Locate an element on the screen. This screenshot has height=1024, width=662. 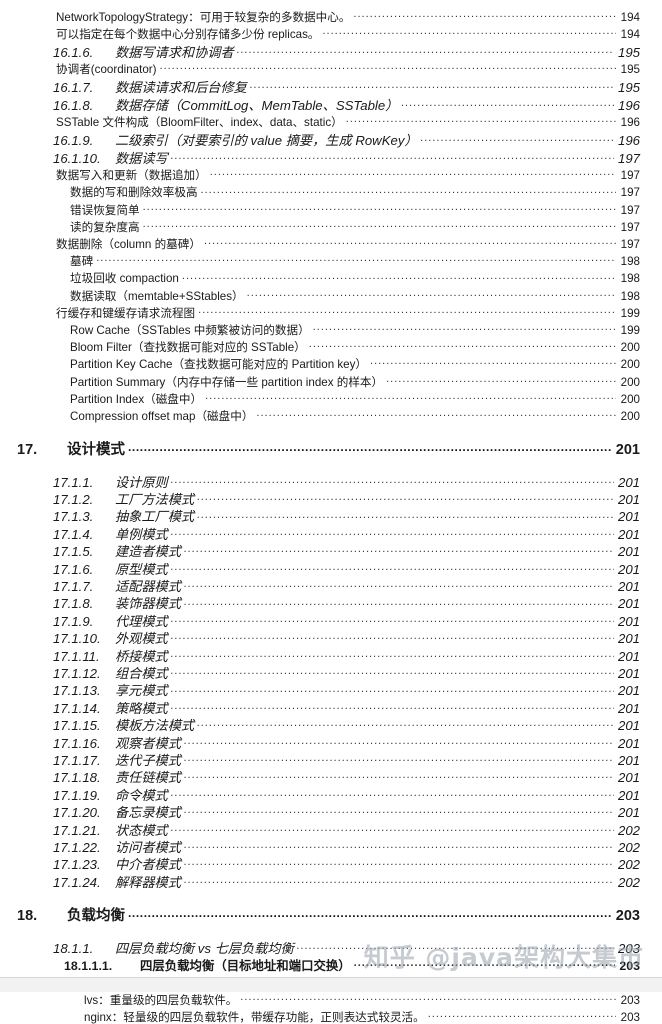
toc-entry: Row Cache（SSTables 中频繁被访问的数据） 199 is located at coordinates (331, 329).